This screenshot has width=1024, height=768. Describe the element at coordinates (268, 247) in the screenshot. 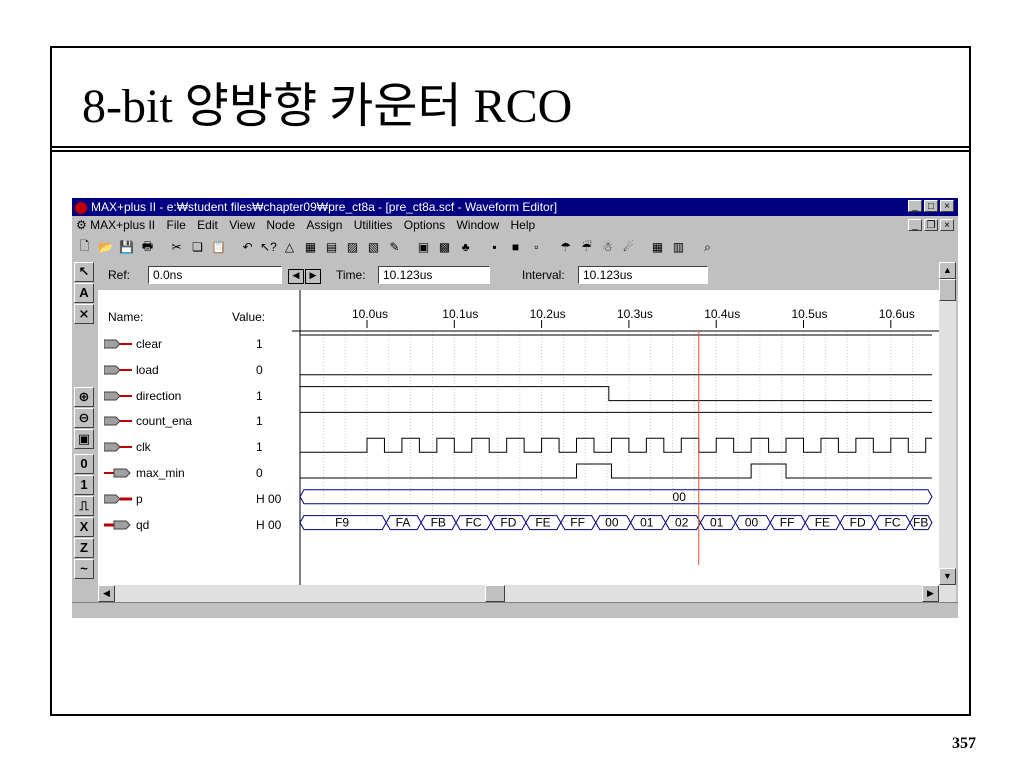

I see `context-help-icon: ↖?` at that location.